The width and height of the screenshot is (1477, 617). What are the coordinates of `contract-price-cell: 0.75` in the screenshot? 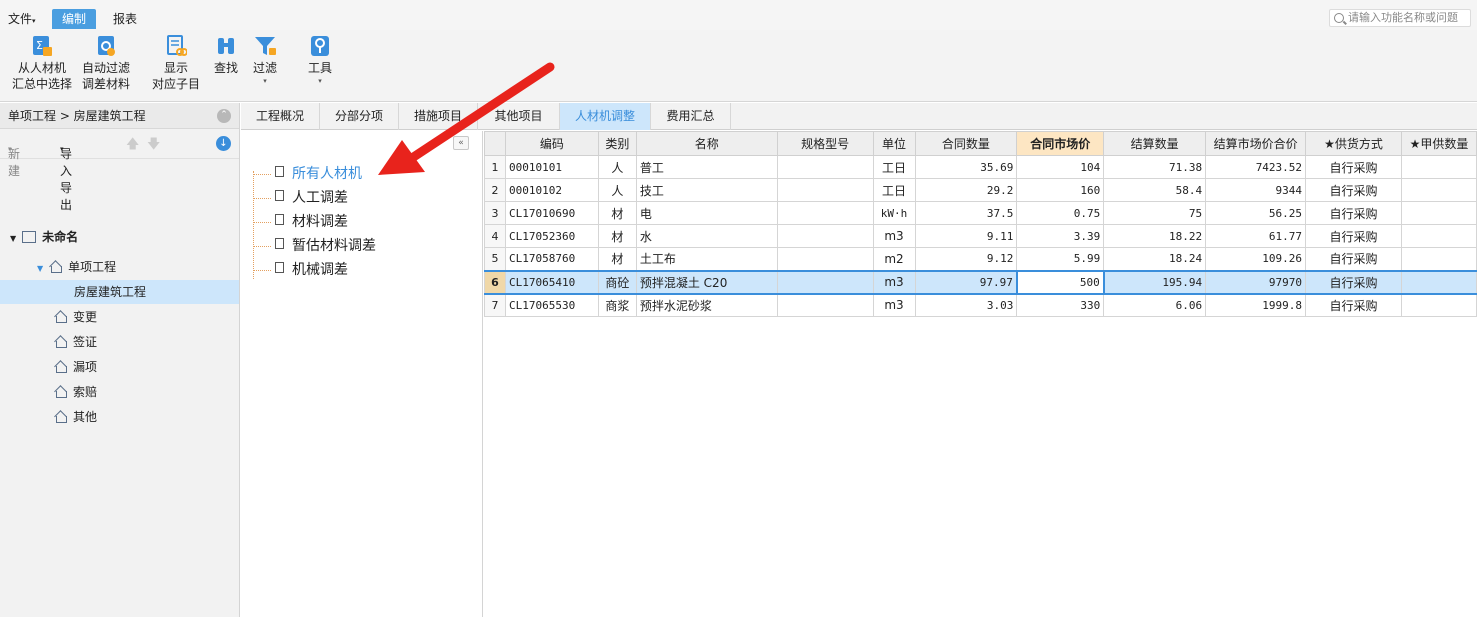 It's located at (1060, 213).